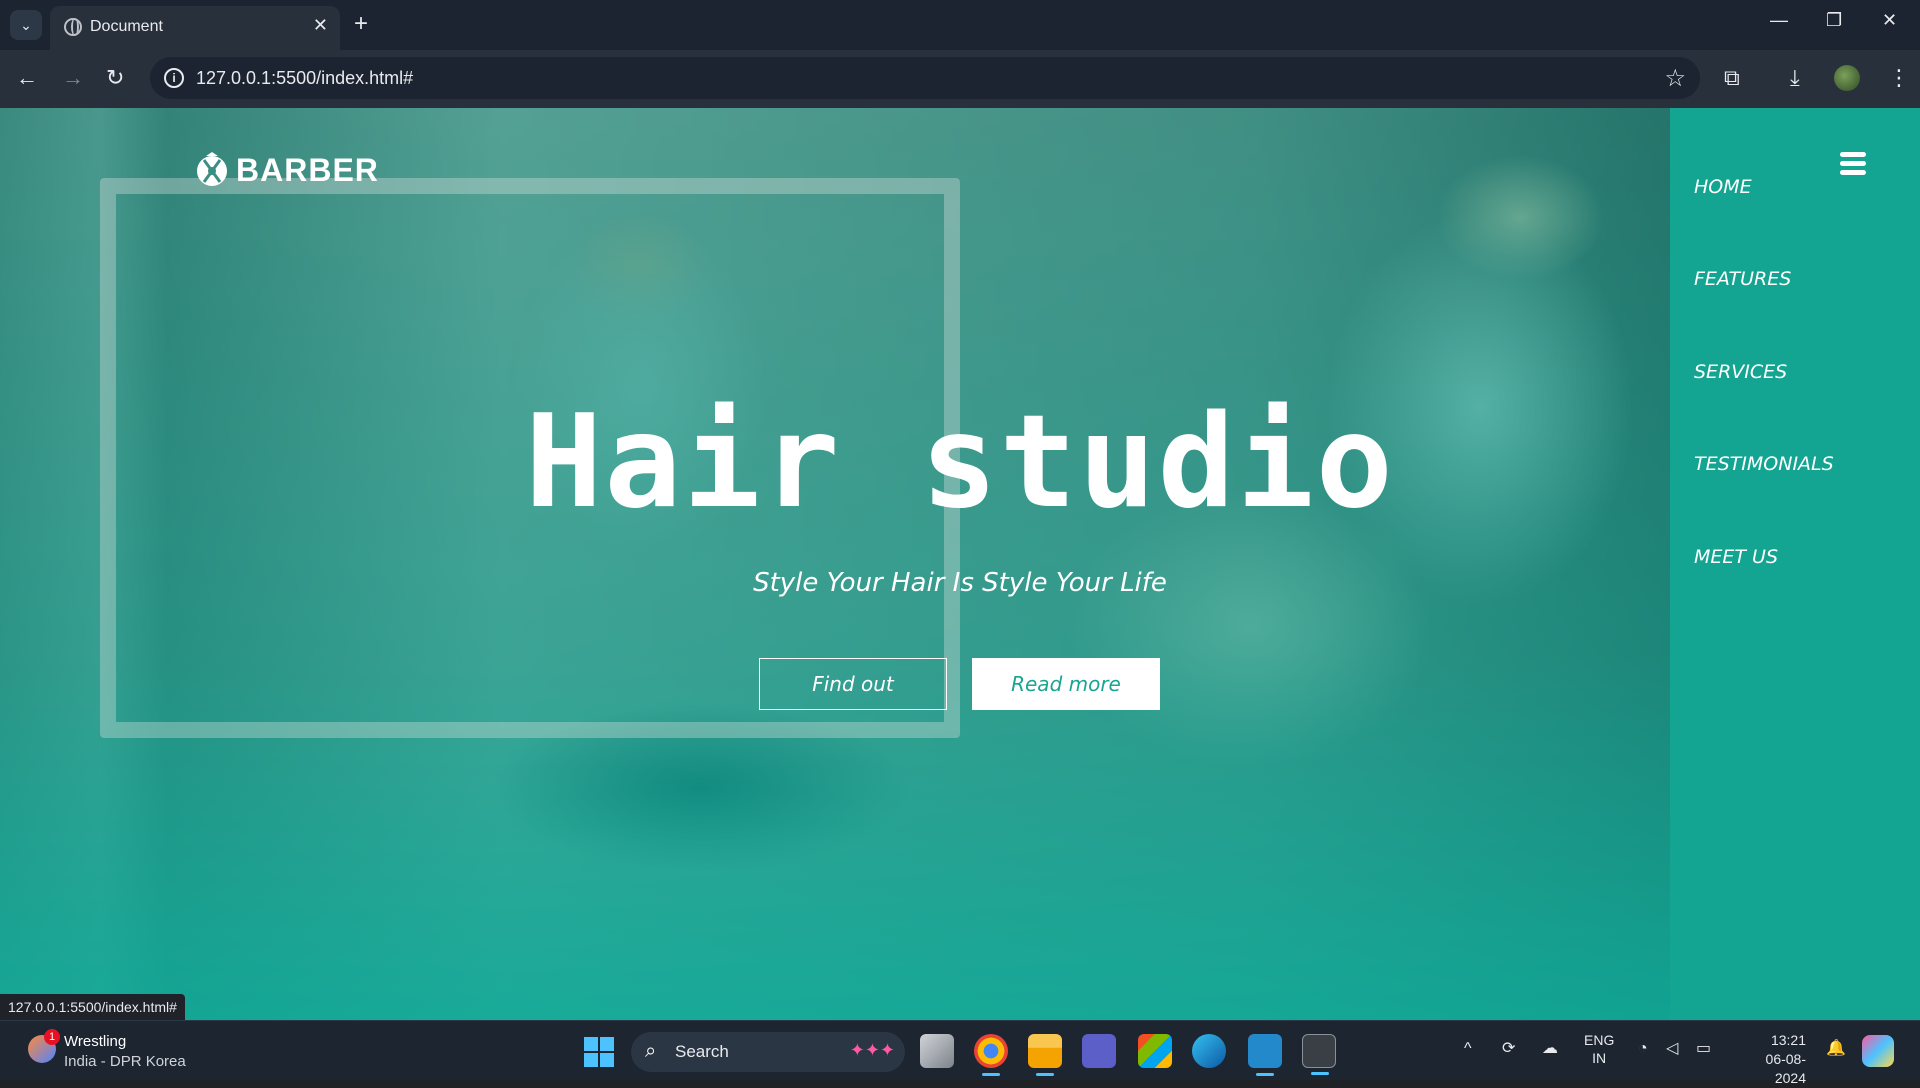  What do you see at coordinates (1099, 1051) in the screenshot?
I see `teams-icon` at bounding box center [1099, 1051].